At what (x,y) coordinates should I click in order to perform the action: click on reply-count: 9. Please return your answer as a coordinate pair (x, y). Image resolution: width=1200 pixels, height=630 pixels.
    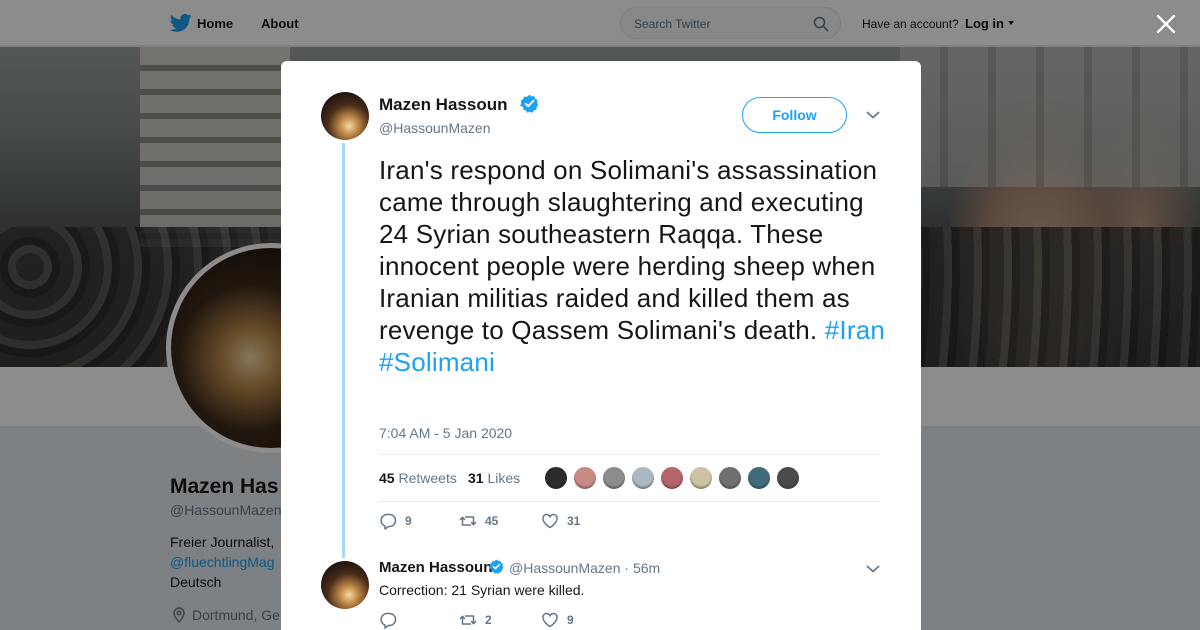
    Looking at the image, I should click on (408, 521).